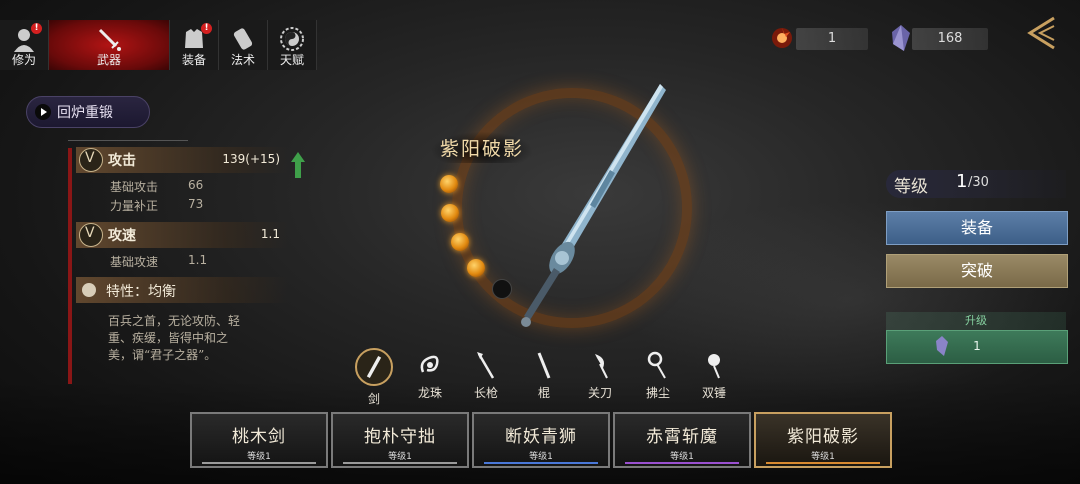 This screenshot has height=484, width=1080. What do you see at coordinates (714, 366) in the screenshot?
I see `hammer-icon` at bounding box center [714, 366].